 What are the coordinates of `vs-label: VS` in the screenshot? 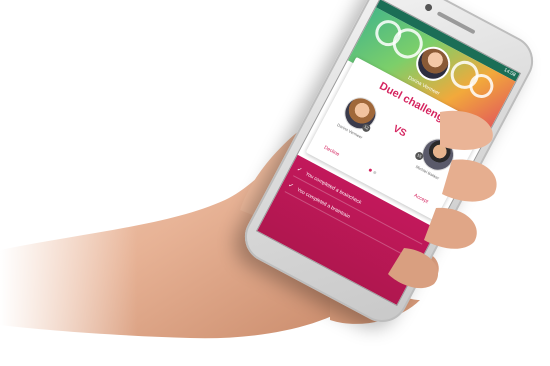 It's located at (399, 131).